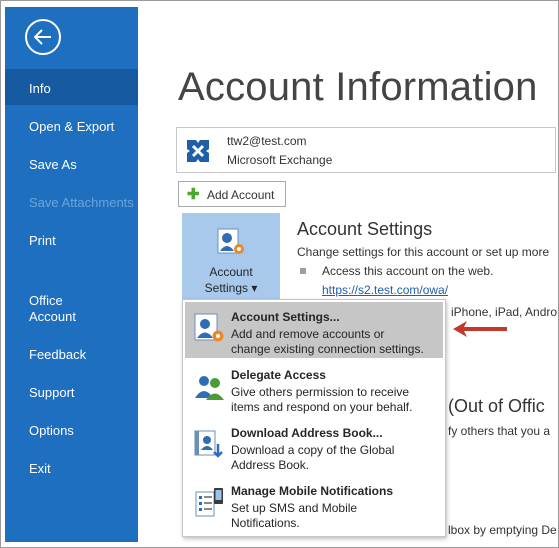 The image size is (559, 548). Describe the element at coordinates (366, 150) in the screenshot. I see `account-selector: ttw2@test.com Microsoft Exchange` at that location.